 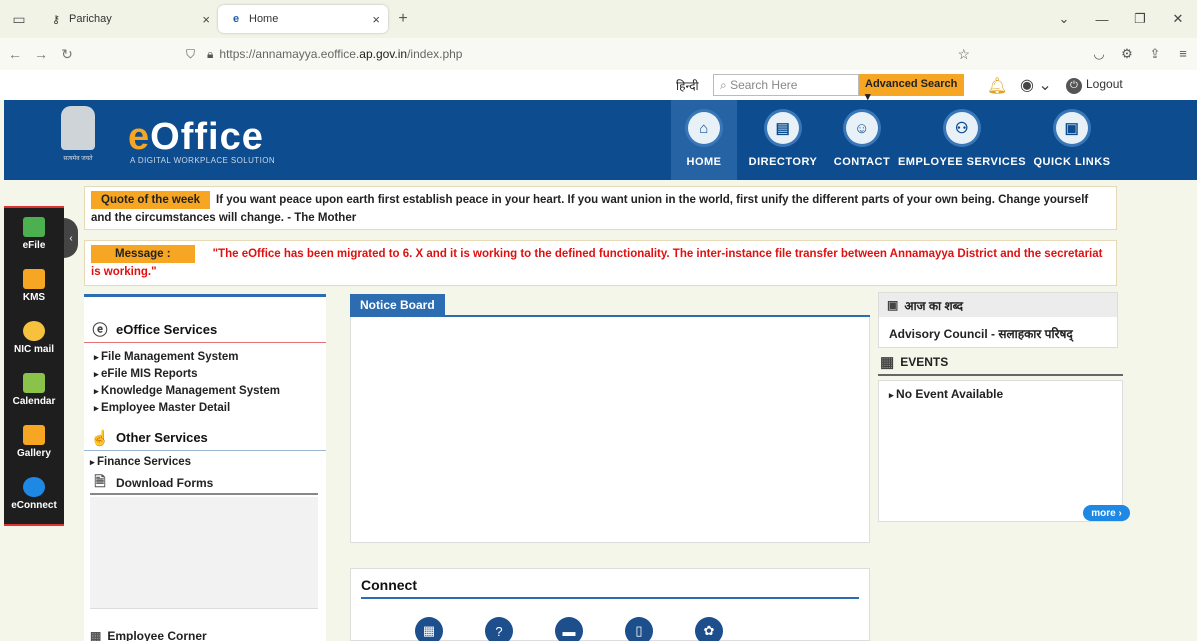 What do you see at coordinates (128, 19) in the screenshot?
I see `tab-parichay: ⚷ Parichay ×` at bounding box center [128, 19].